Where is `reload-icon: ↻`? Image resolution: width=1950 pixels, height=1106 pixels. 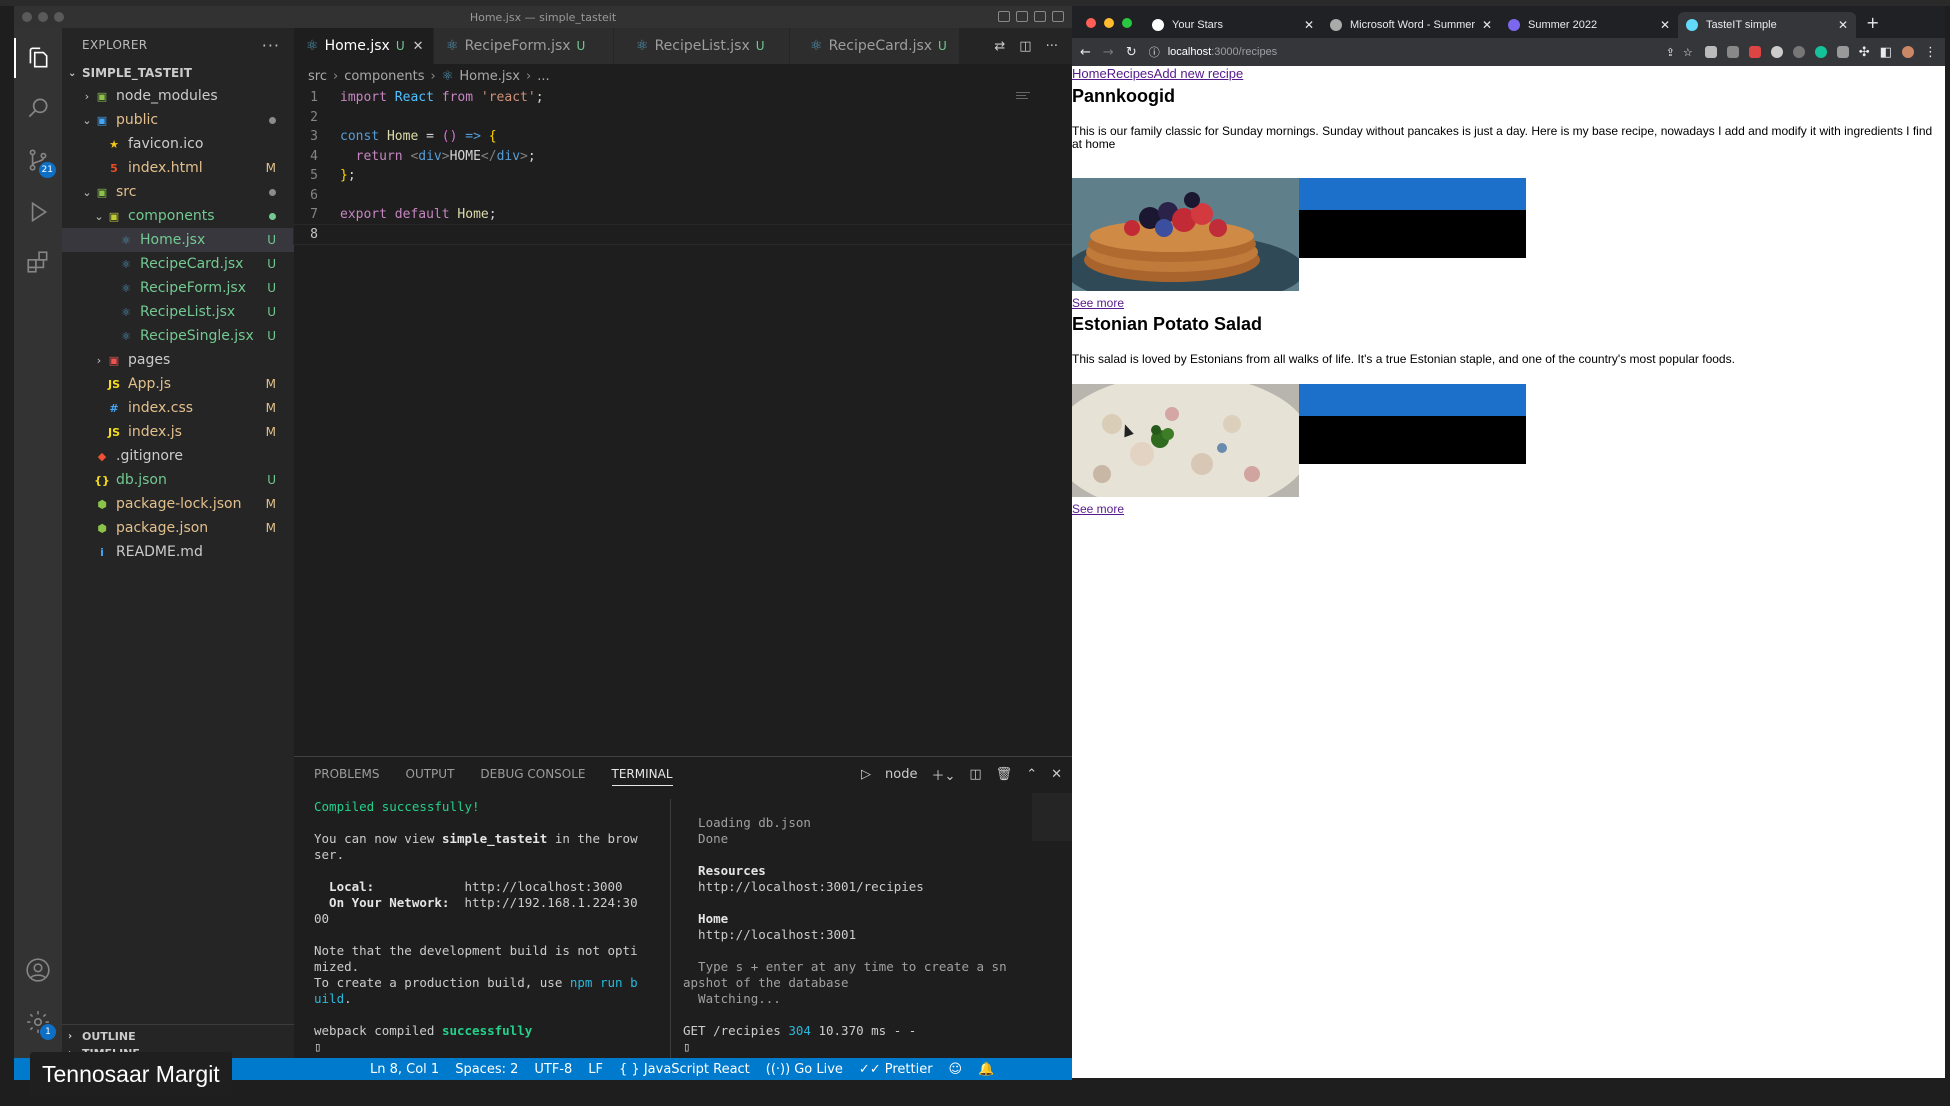 reload-icon: ↻ is located at coordinates (1131, 52).